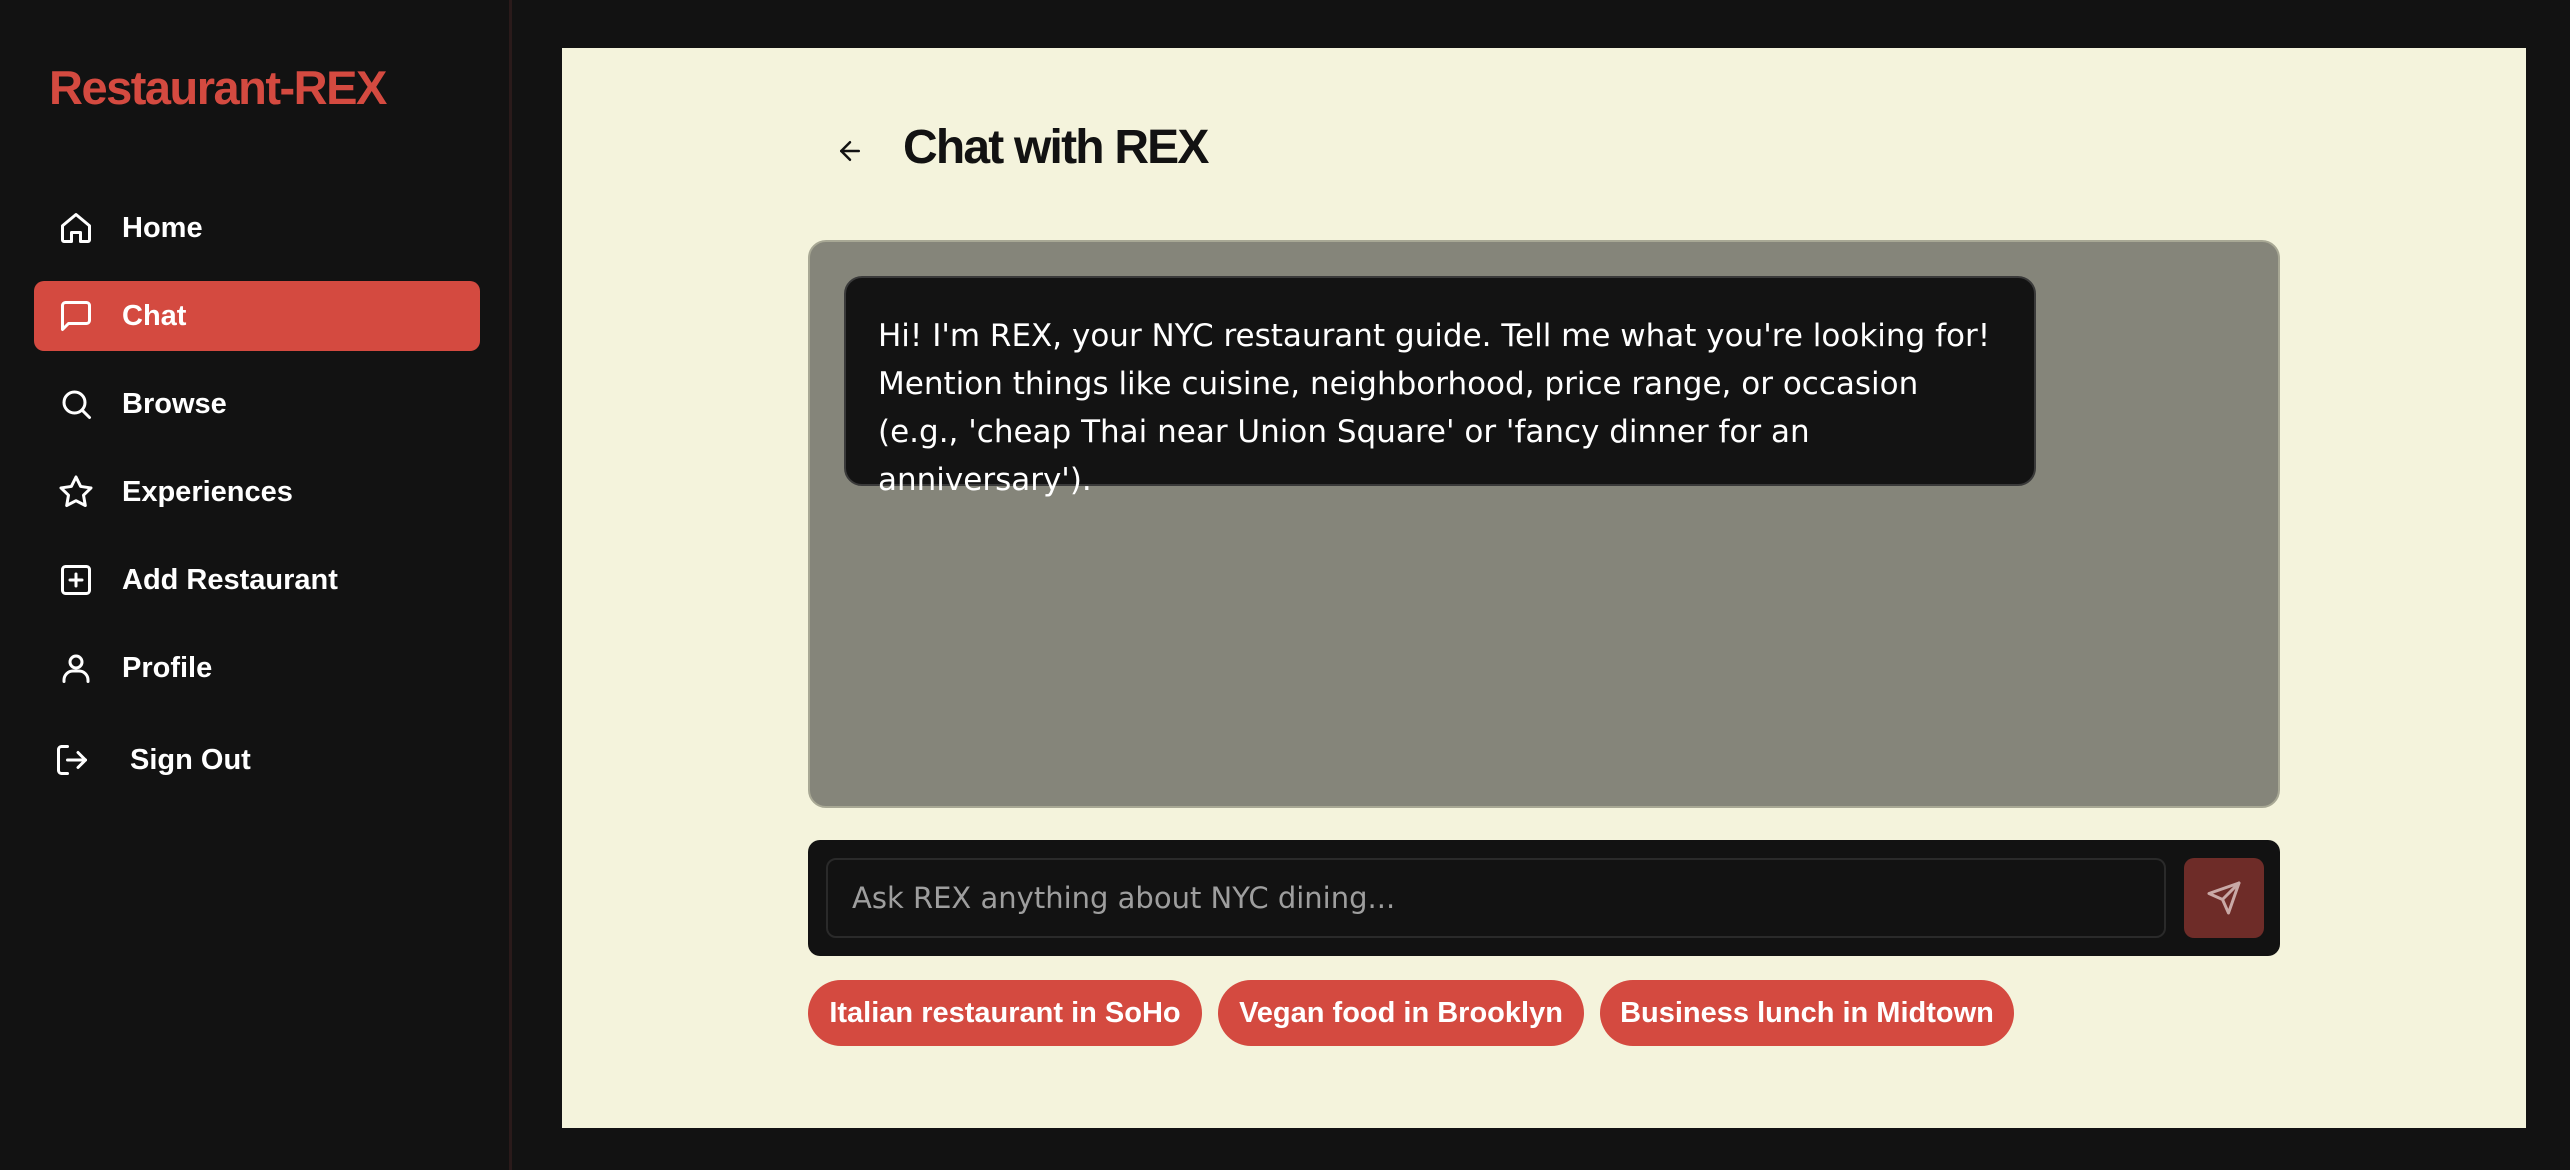 The width and height of the screenshot is (2570, 1170). I want to click on back-button, so click(850, 151).